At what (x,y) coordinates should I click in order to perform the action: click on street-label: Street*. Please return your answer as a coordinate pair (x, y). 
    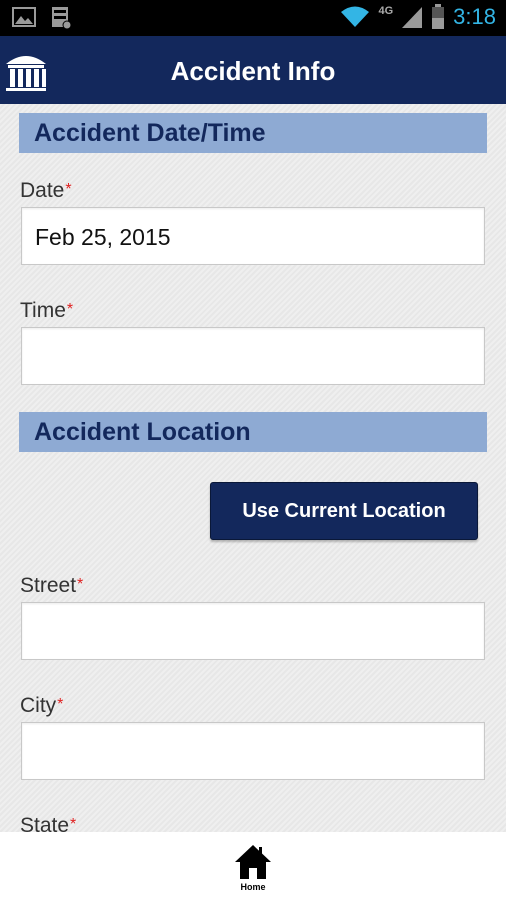
    Looking at the image, I should click on (52, 585).